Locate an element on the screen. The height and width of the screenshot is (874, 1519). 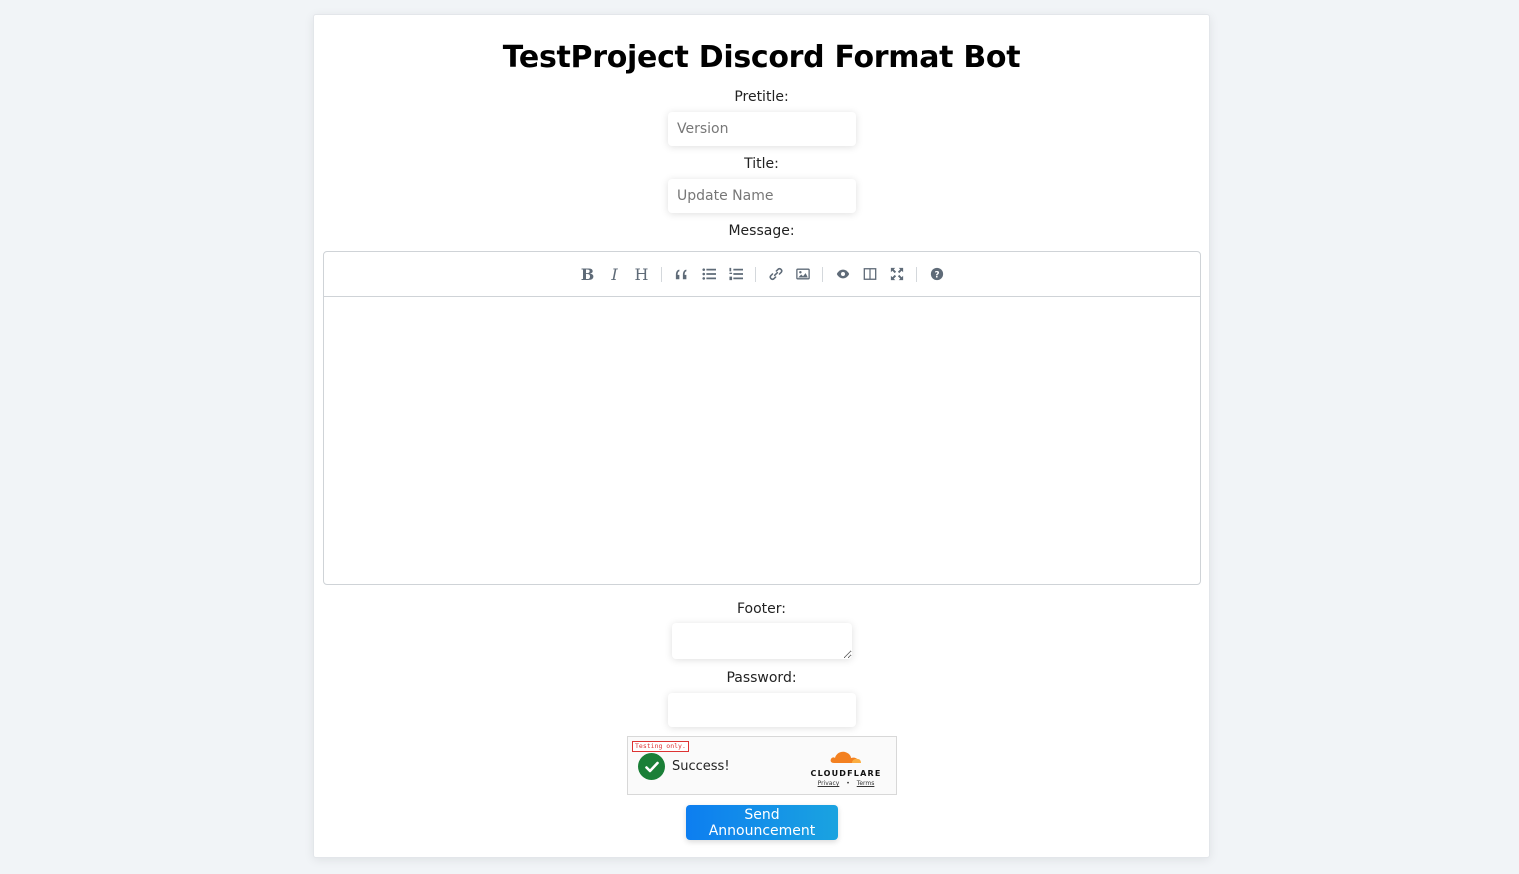
cloudflare-cloud-icon is located at coordinates (845, 757).